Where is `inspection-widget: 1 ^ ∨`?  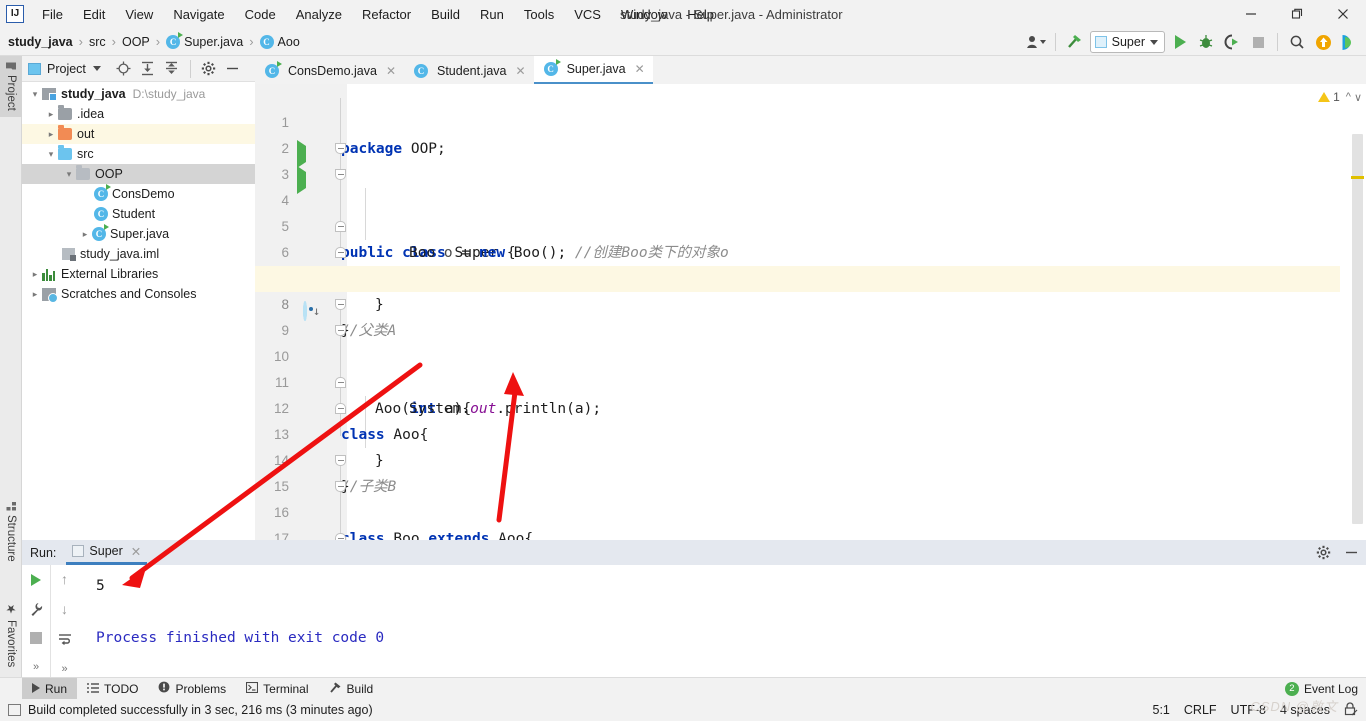
inspection-widget: 1 ^ ∨ is located at coordinates (1340, 97).